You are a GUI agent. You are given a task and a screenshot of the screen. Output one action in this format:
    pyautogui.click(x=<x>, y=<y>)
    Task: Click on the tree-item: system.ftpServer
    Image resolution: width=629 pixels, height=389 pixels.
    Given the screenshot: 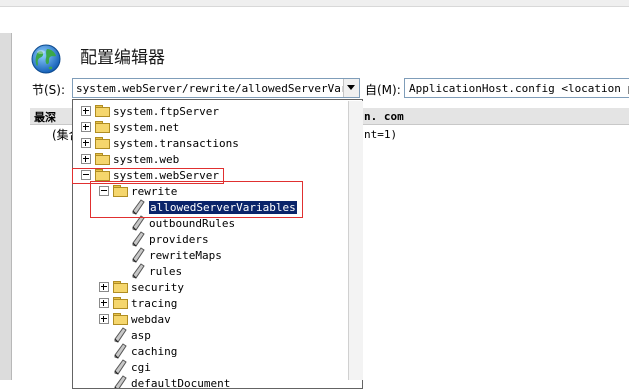 What is the action you would take?
    pyautogui.click(x=210, y=111)
    